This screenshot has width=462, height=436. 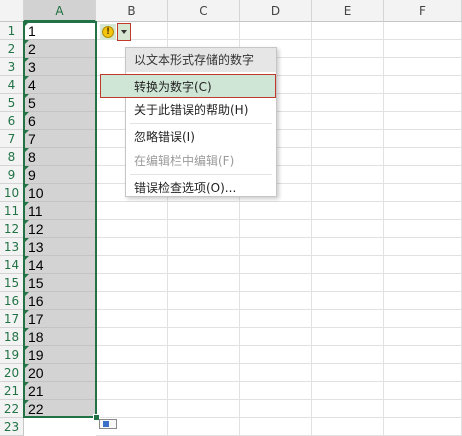 I want to click on row-header: 3, so click(x=12, y=67).